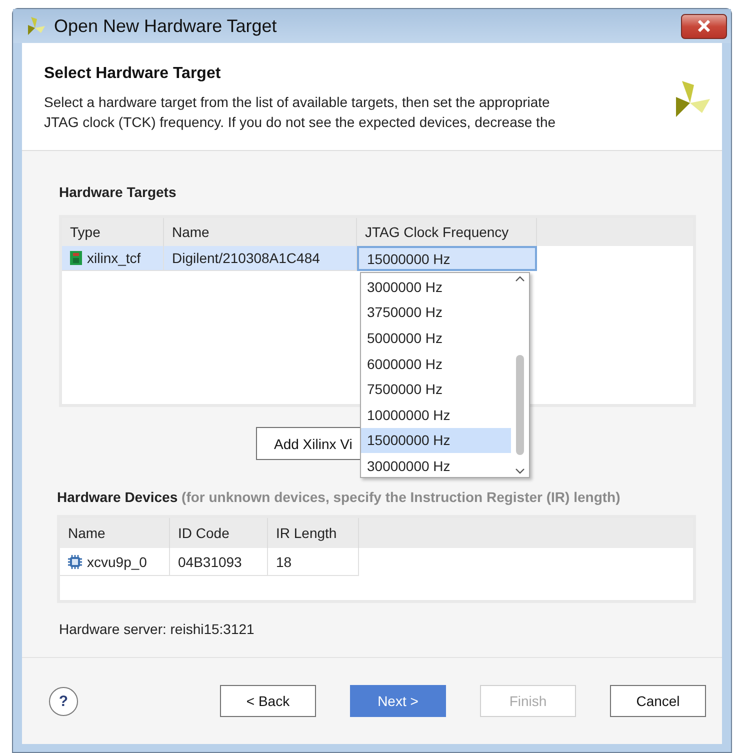 The width and height of the screenshot is (733, 753). Describe the element at coordinates (436, 441) in the screenshot. I see `dropdown-option: 15000000 Hz` at that location.